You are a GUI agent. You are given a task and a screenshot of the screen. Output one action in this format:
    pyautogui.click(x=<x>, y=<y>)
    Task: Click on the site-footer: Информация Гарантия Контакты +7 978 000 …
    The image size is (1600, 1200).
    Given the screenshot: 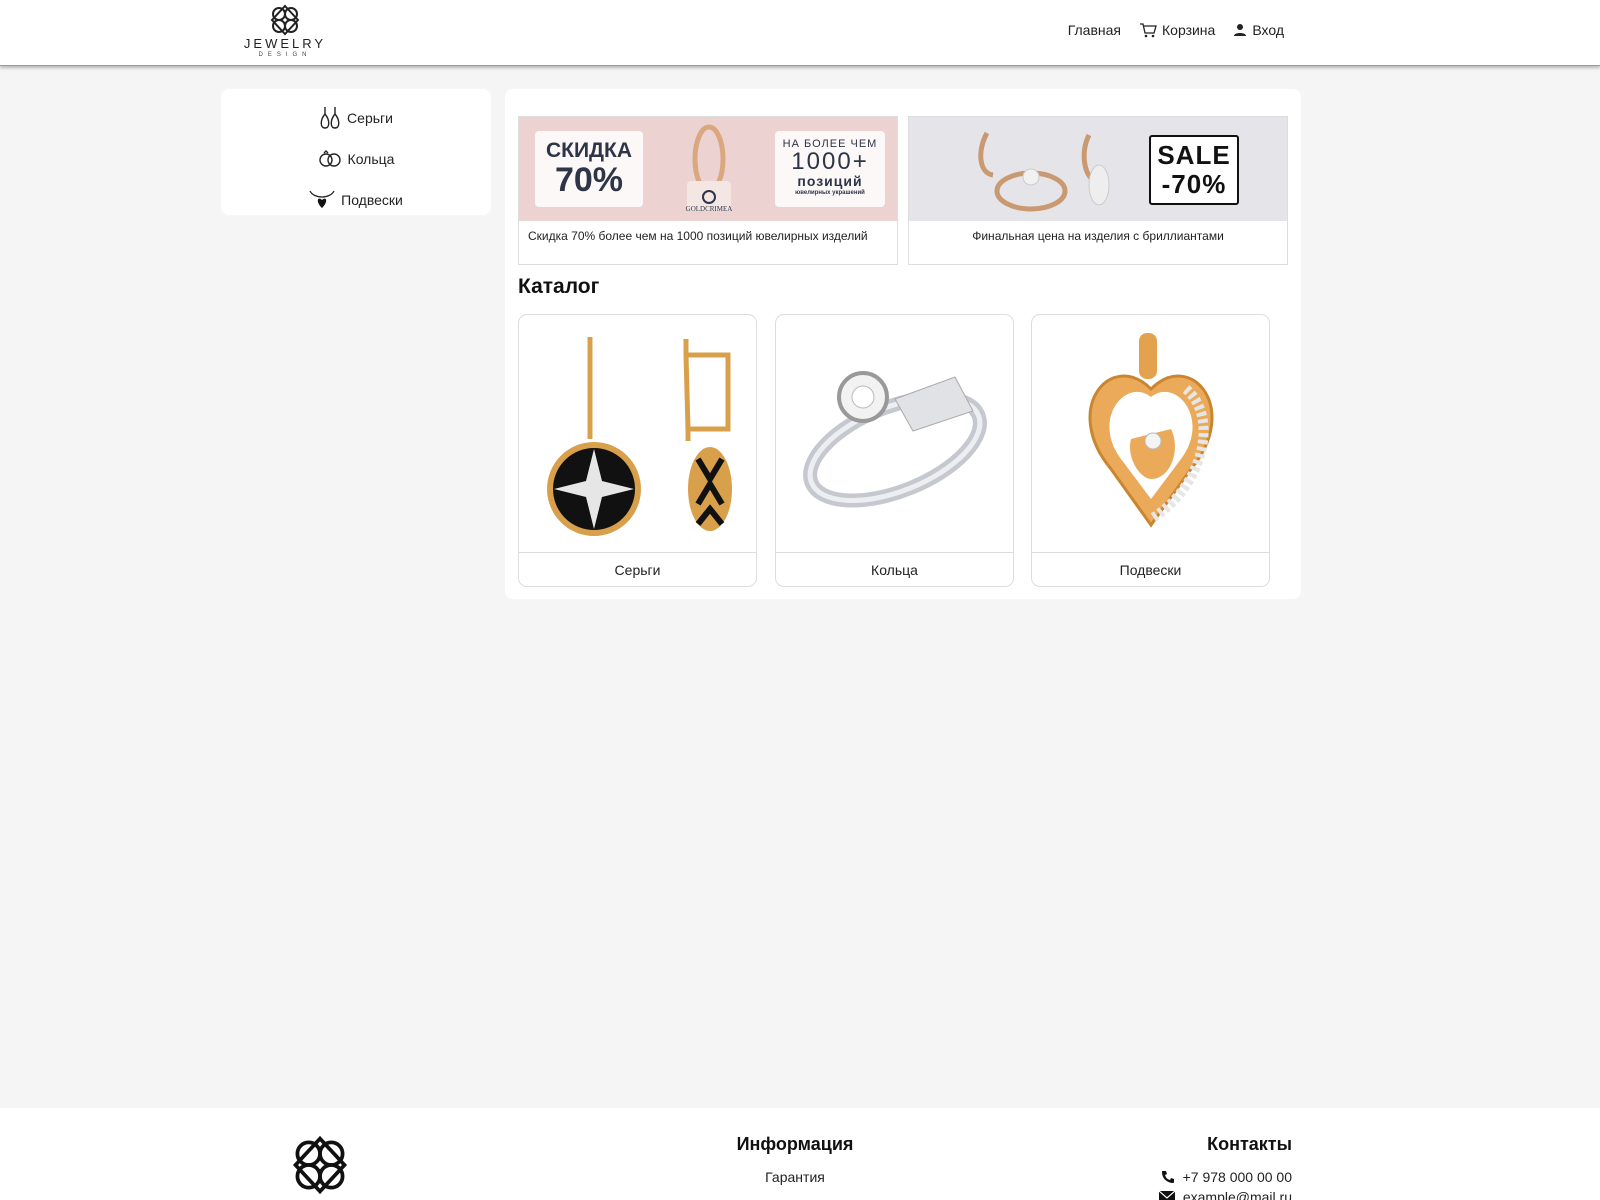 What is the action you would take?
    pyautogui.click(x=800, y=1154)
    